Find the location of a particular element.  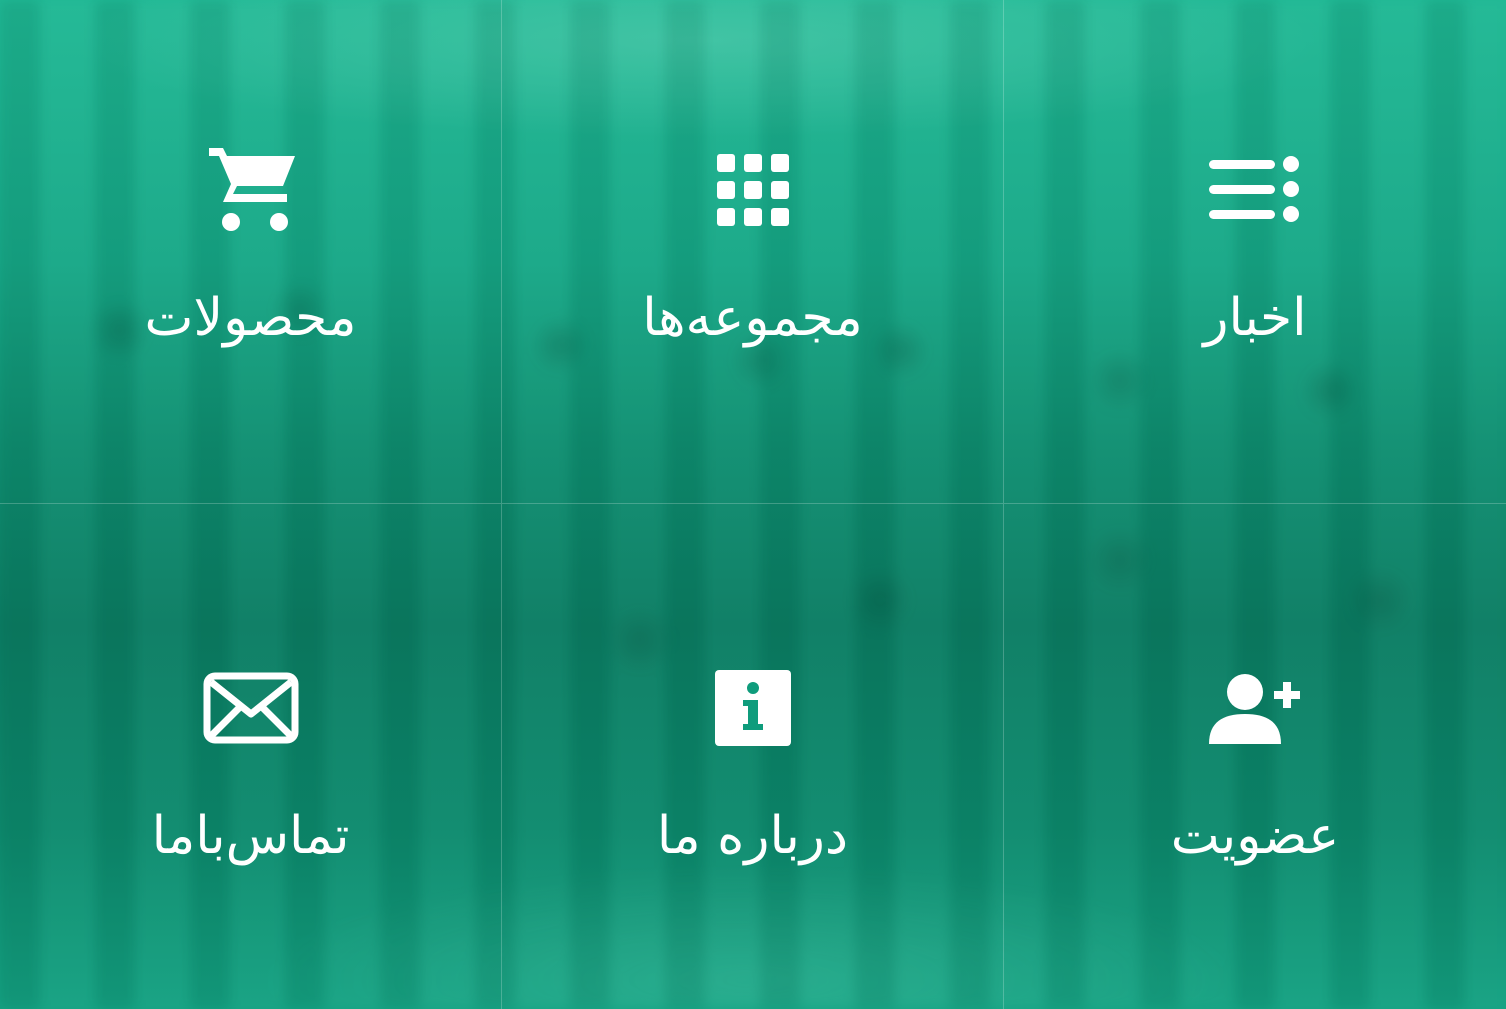

menu-label-membership: عضویت is located at coordinates (1255, 836).